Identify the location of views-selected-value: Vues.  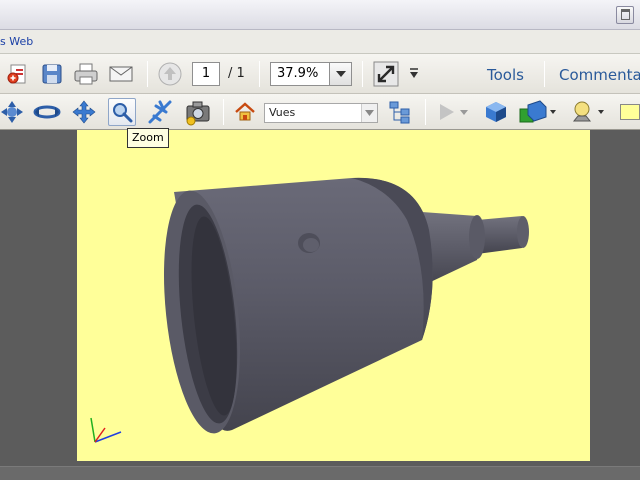
(282, 112).